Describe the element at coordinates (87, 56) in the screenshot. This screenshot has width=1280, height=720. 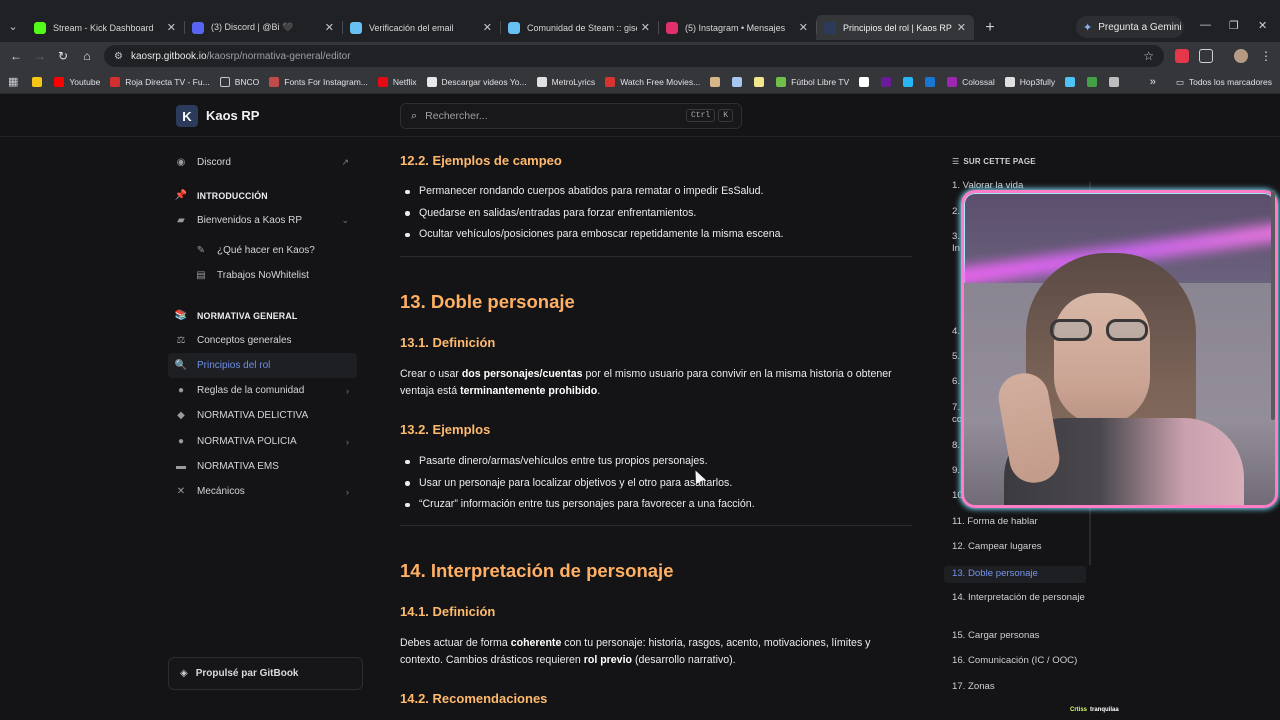
I see `home-icon: ⌂` at that location.